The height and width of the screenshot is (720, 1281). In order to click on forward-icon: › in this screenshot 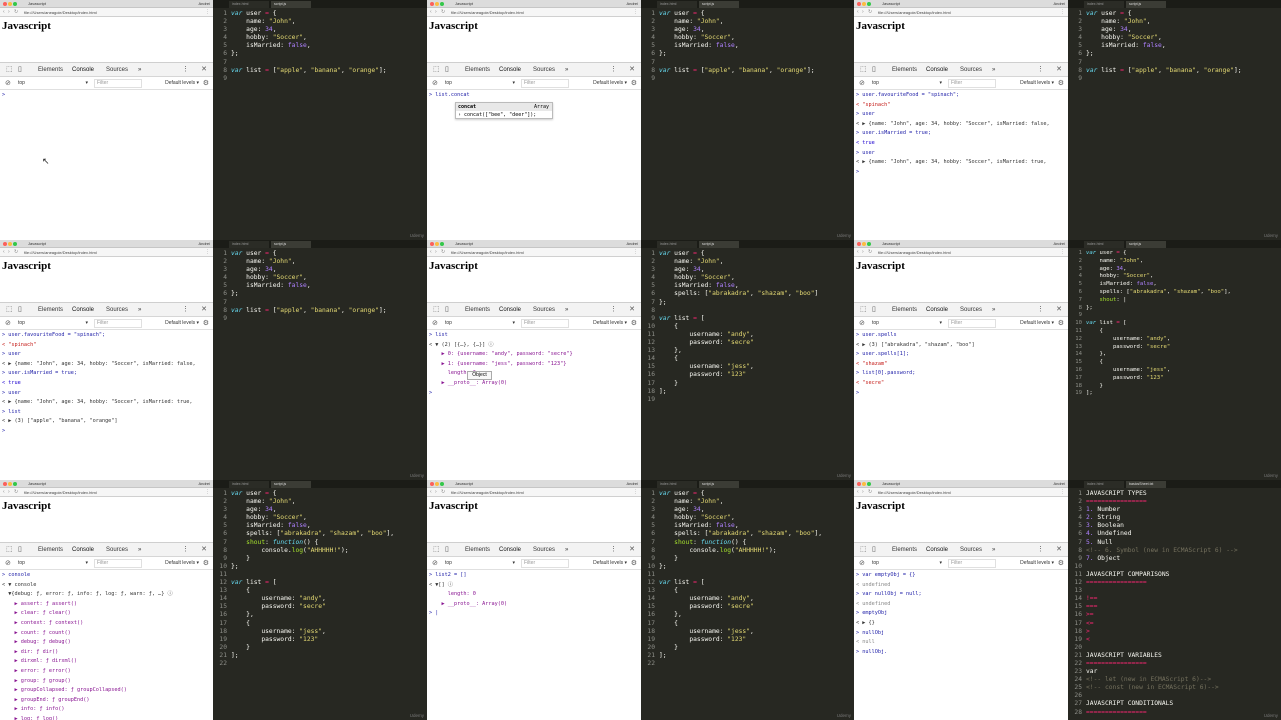, I will do `click(436, 492)`.